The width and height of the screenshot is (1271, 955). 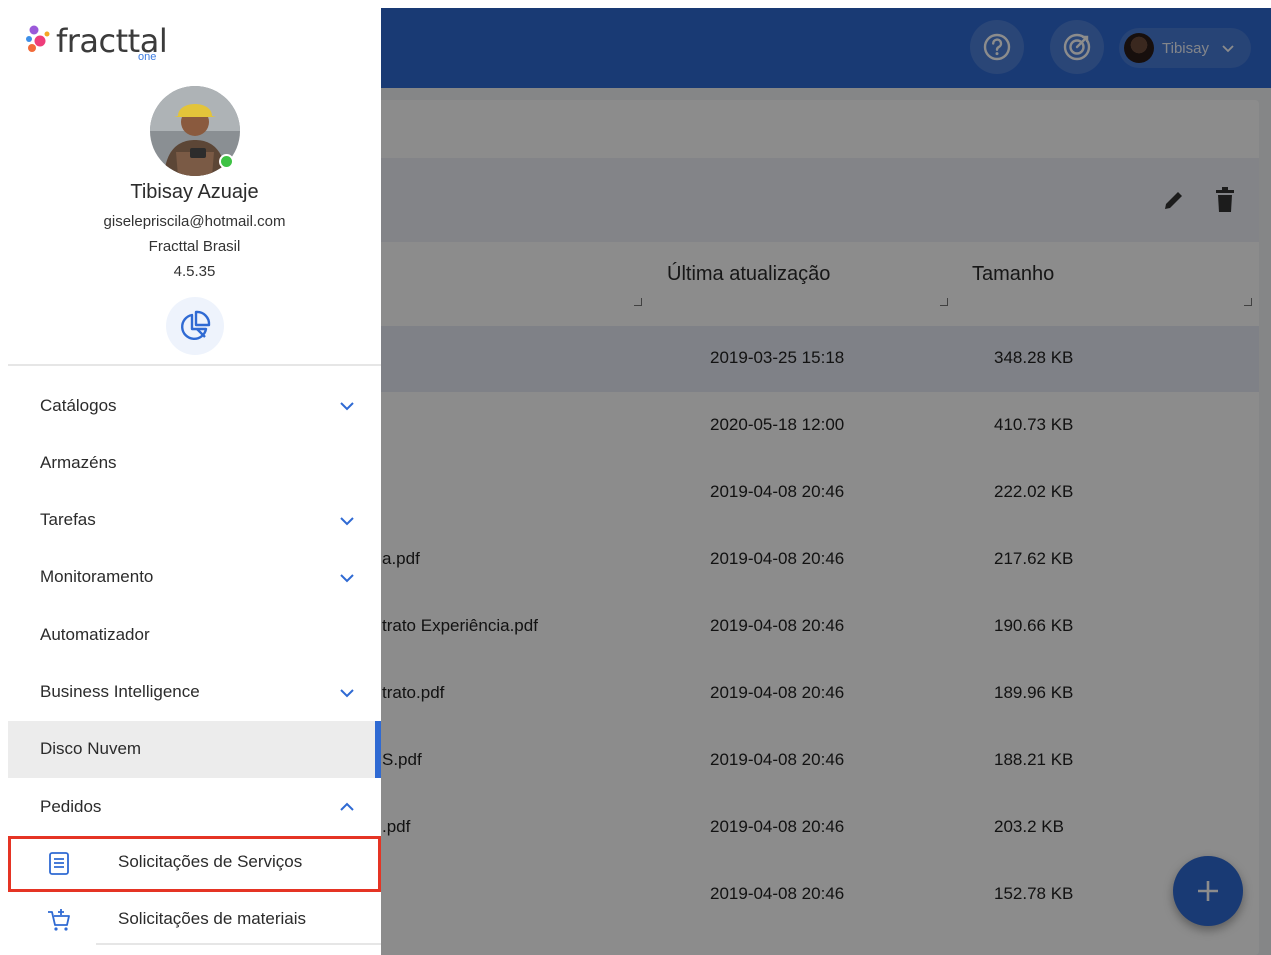 I want to click on profile-name: Tibisay Azuaje, so click(x=194, y=192).